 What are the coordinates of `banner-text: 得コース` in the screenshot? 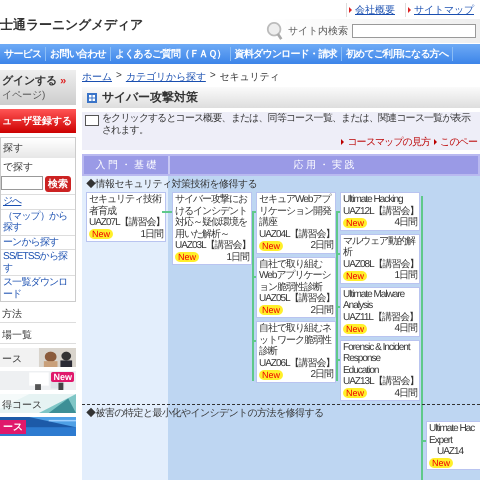 It's located at (22, 405).